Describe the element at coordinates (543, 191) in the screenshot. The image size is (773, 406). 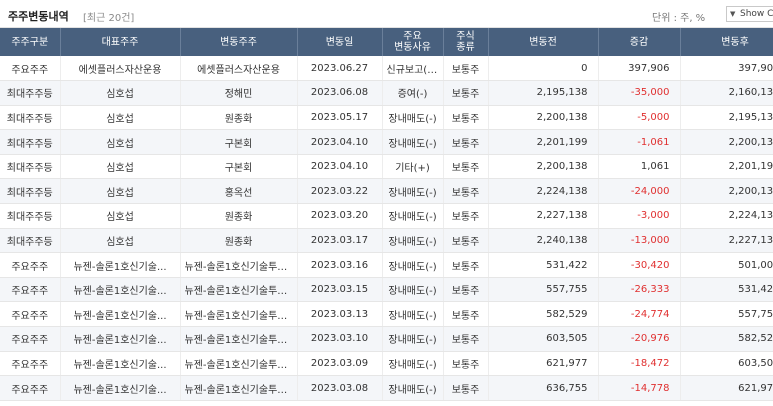
I see `cell-shares-before: 2,224,138` at that location.